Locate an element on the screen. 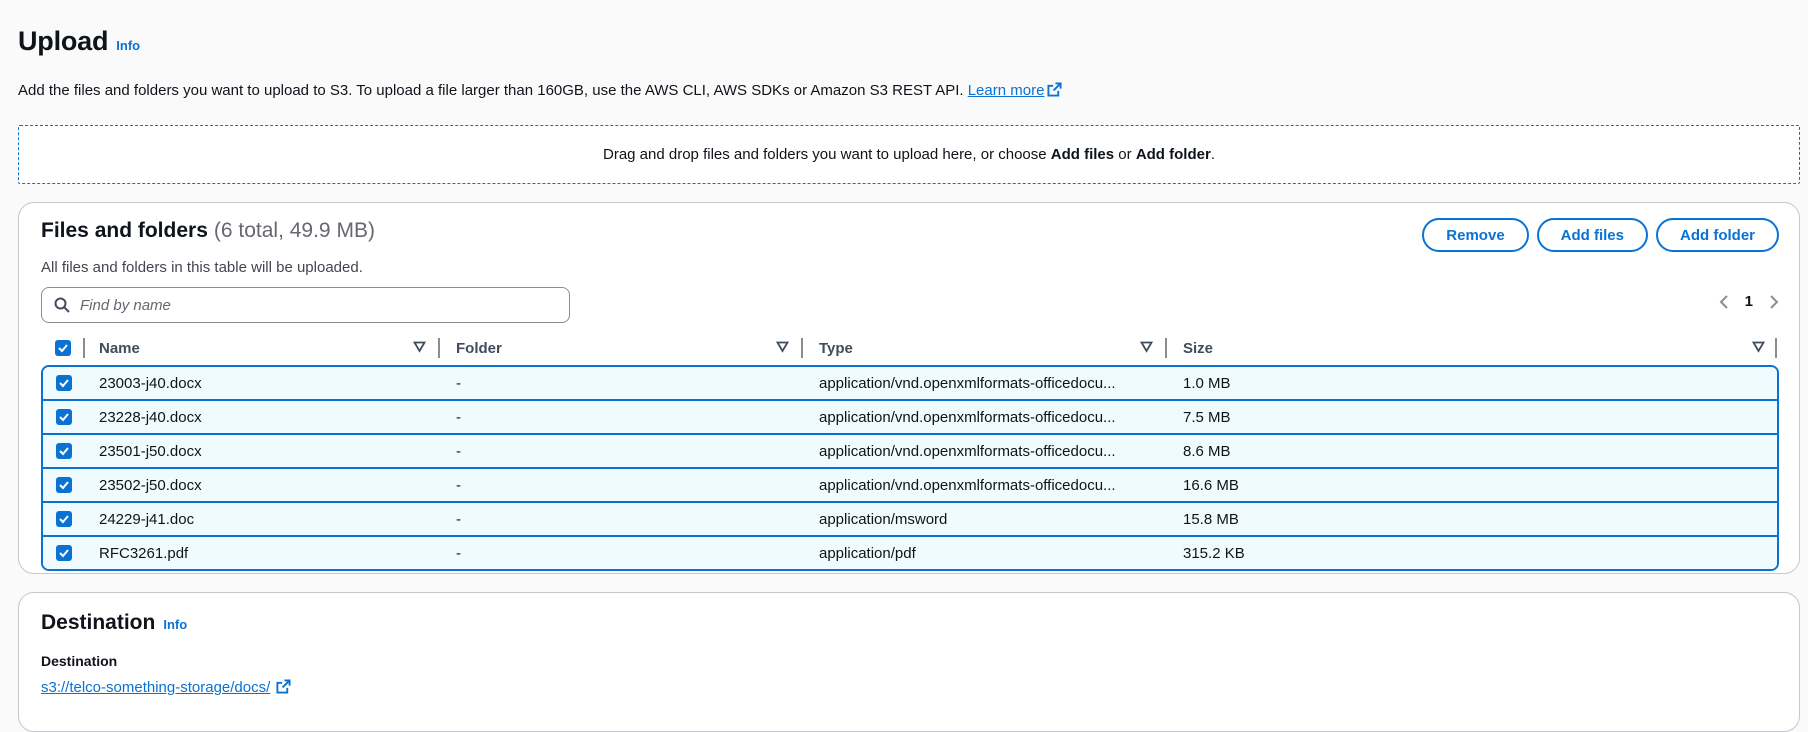 Image resolution: width=1808 pixels, height=732 pixels. column-folder-label: Folder is located at coordinates (479, 348).